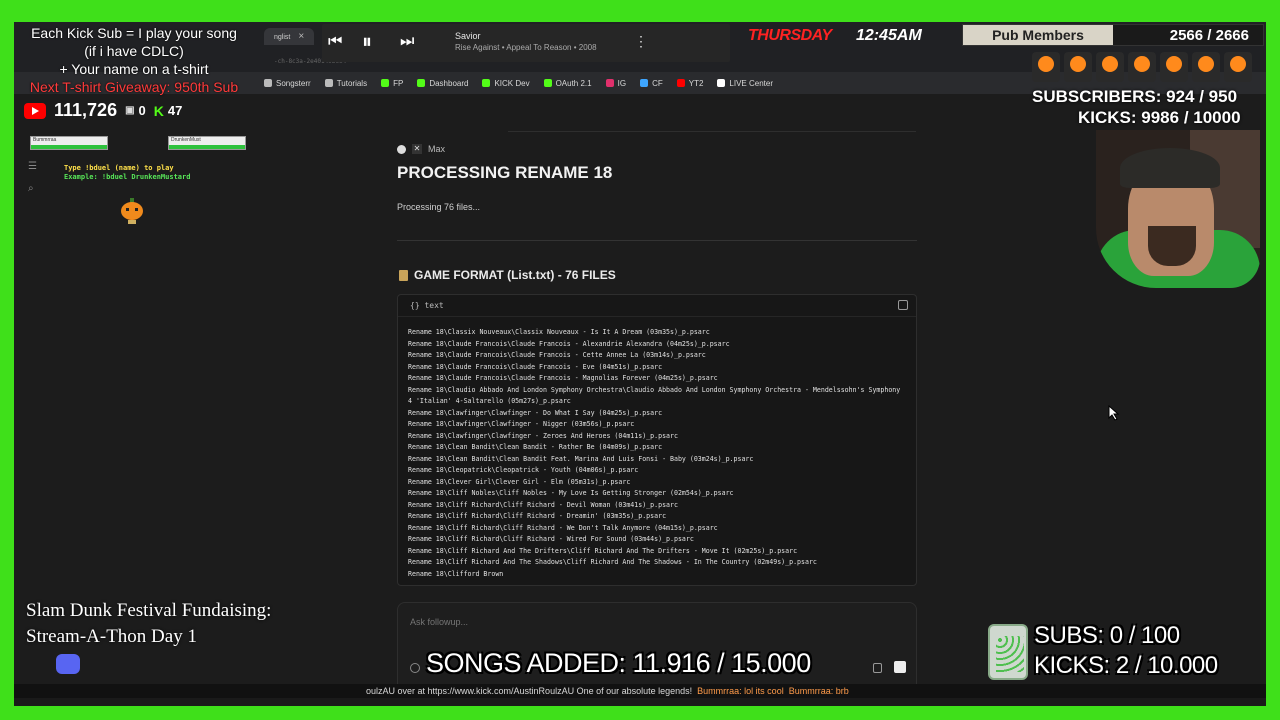 Image resolution: width=1280 pixels, height=720 pixels. What do you see at coordinates (207, 143) in the screenshot?
I see `duel-bar-right: DrunkenMust` at bounding box center [207, 143].